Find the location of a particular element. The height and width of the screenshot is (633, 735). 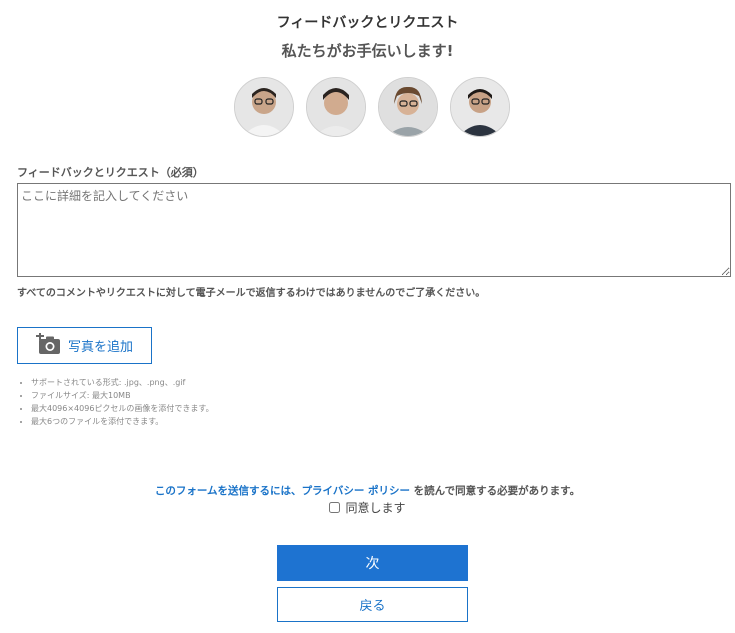

back-button: 戻る is located at coordinates (372, 604).